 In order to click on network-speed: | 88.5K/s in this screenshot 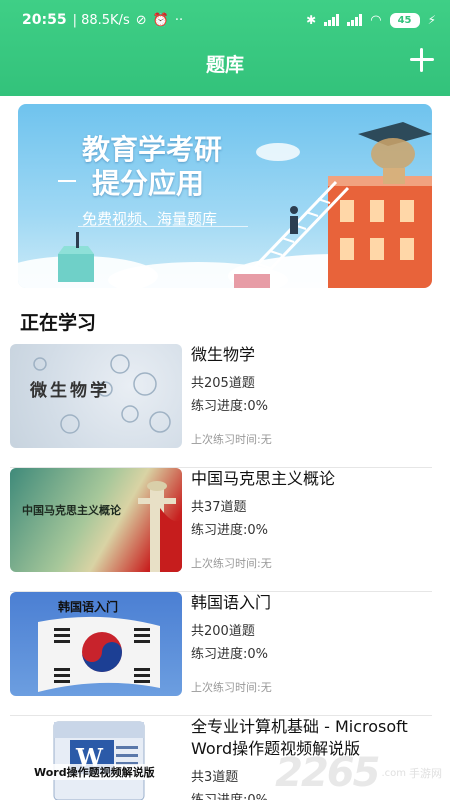, I will do `click(101, 20)`.